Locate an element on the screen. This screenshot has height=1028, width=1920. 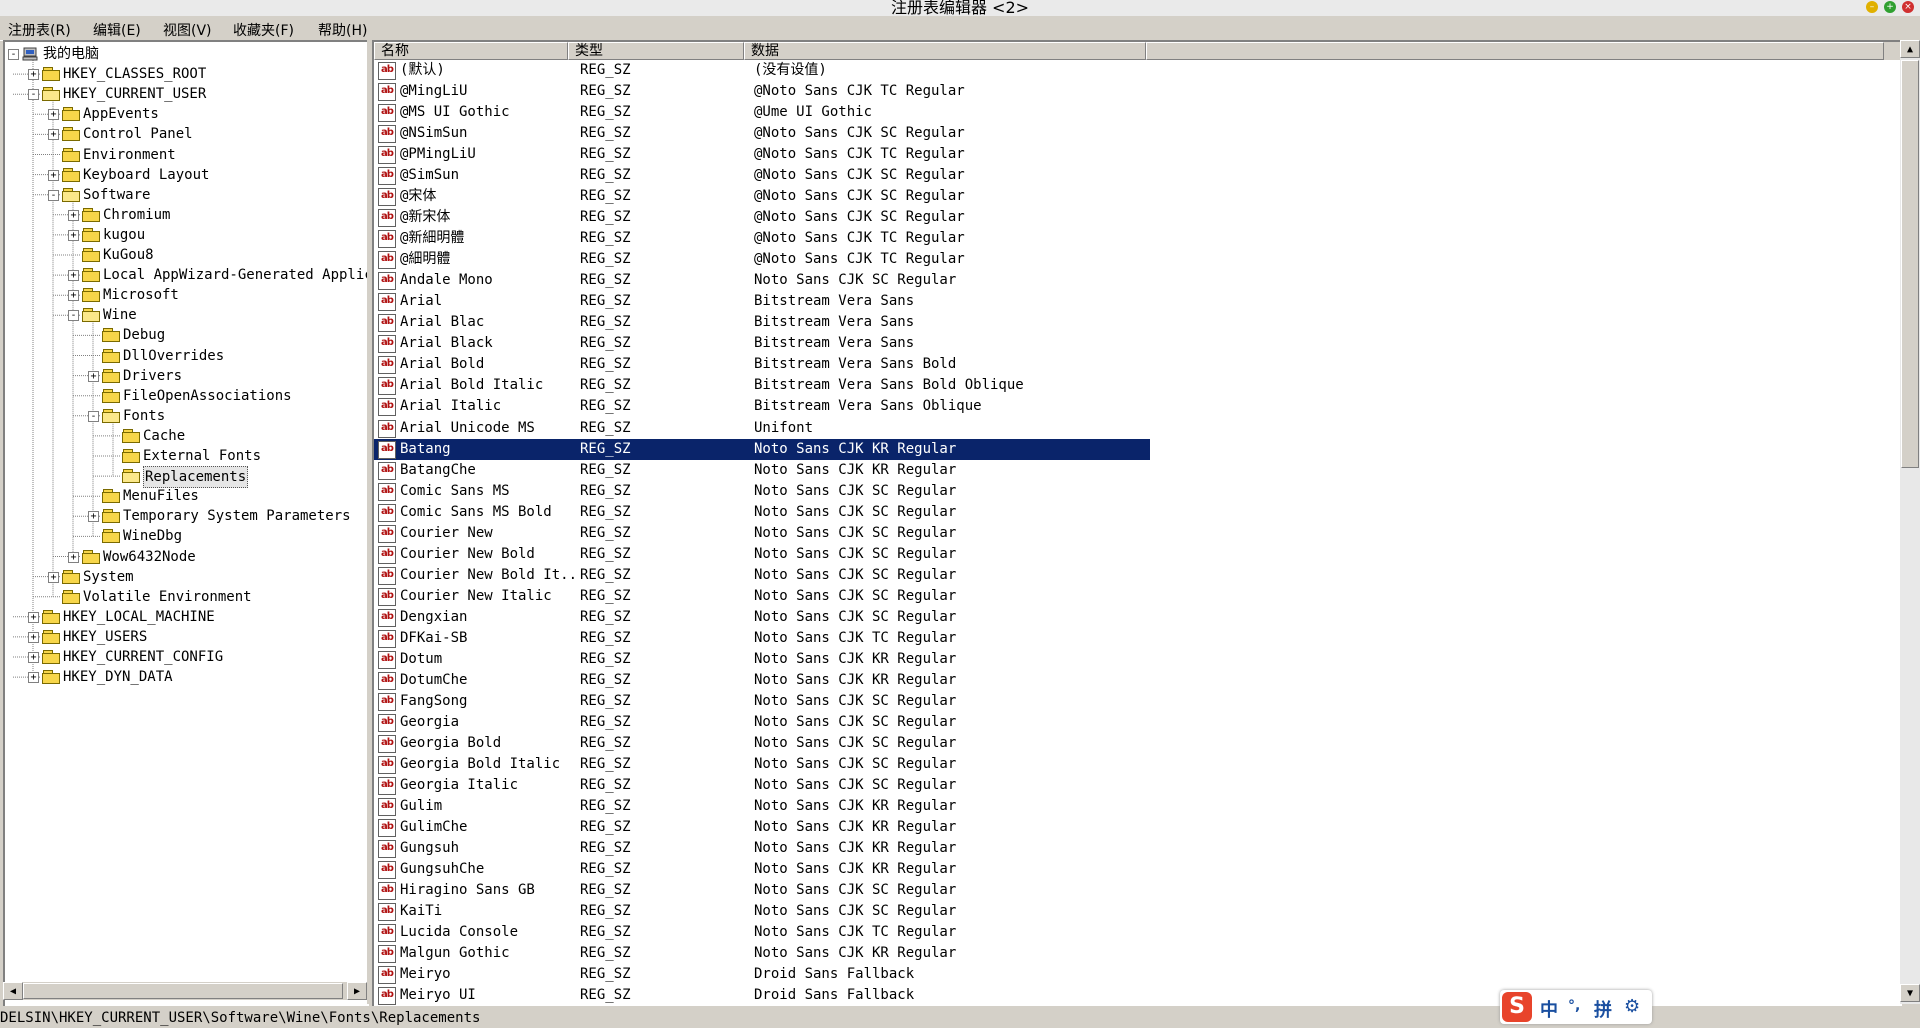
menu-view: 视图(V) is located at coordinates (187, 30).